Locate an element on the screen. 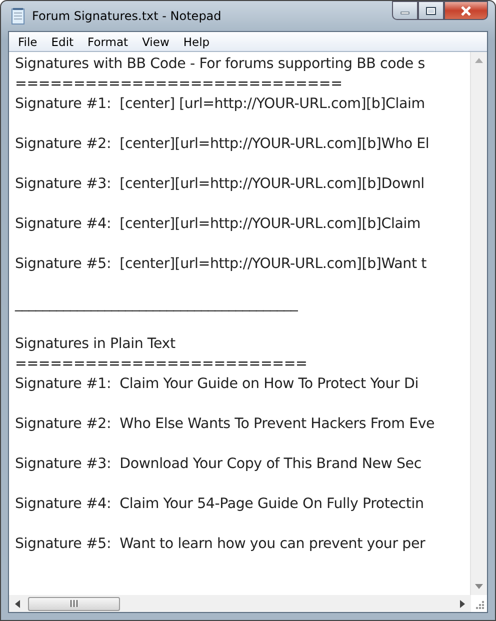 This screenshot has width=496, height=621. scroll-left-icon is located at coordinates (17, 604).